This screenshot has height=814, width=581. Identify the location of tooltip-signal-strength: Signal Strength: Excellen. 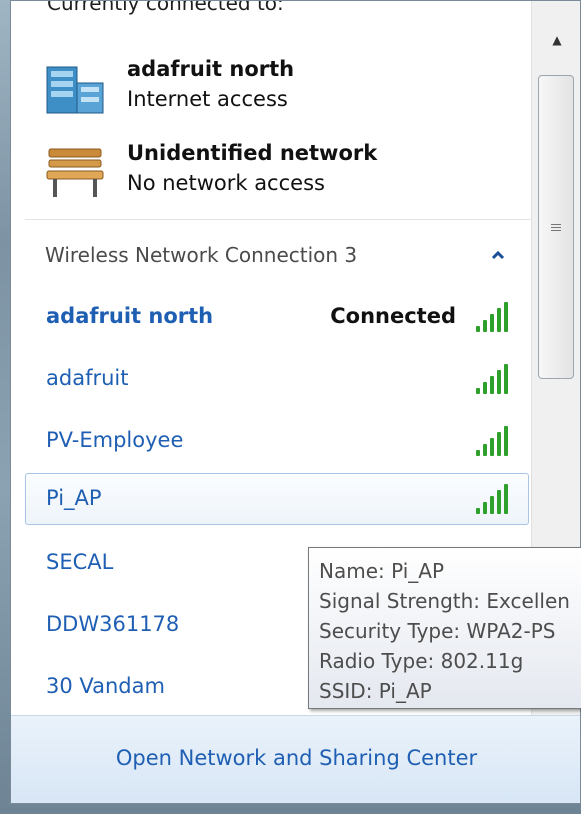
(444, 601).